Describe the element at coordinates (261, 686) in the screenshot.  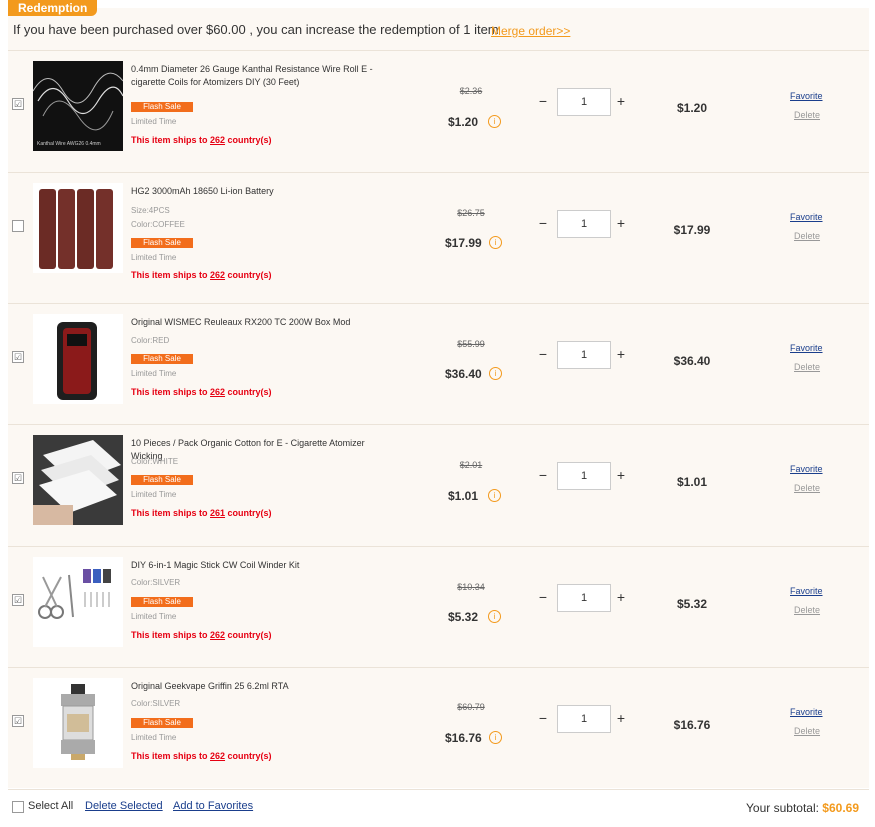
I see `product-title: Original Geekvape Griffin 25 6.2ml RTA` at that location.